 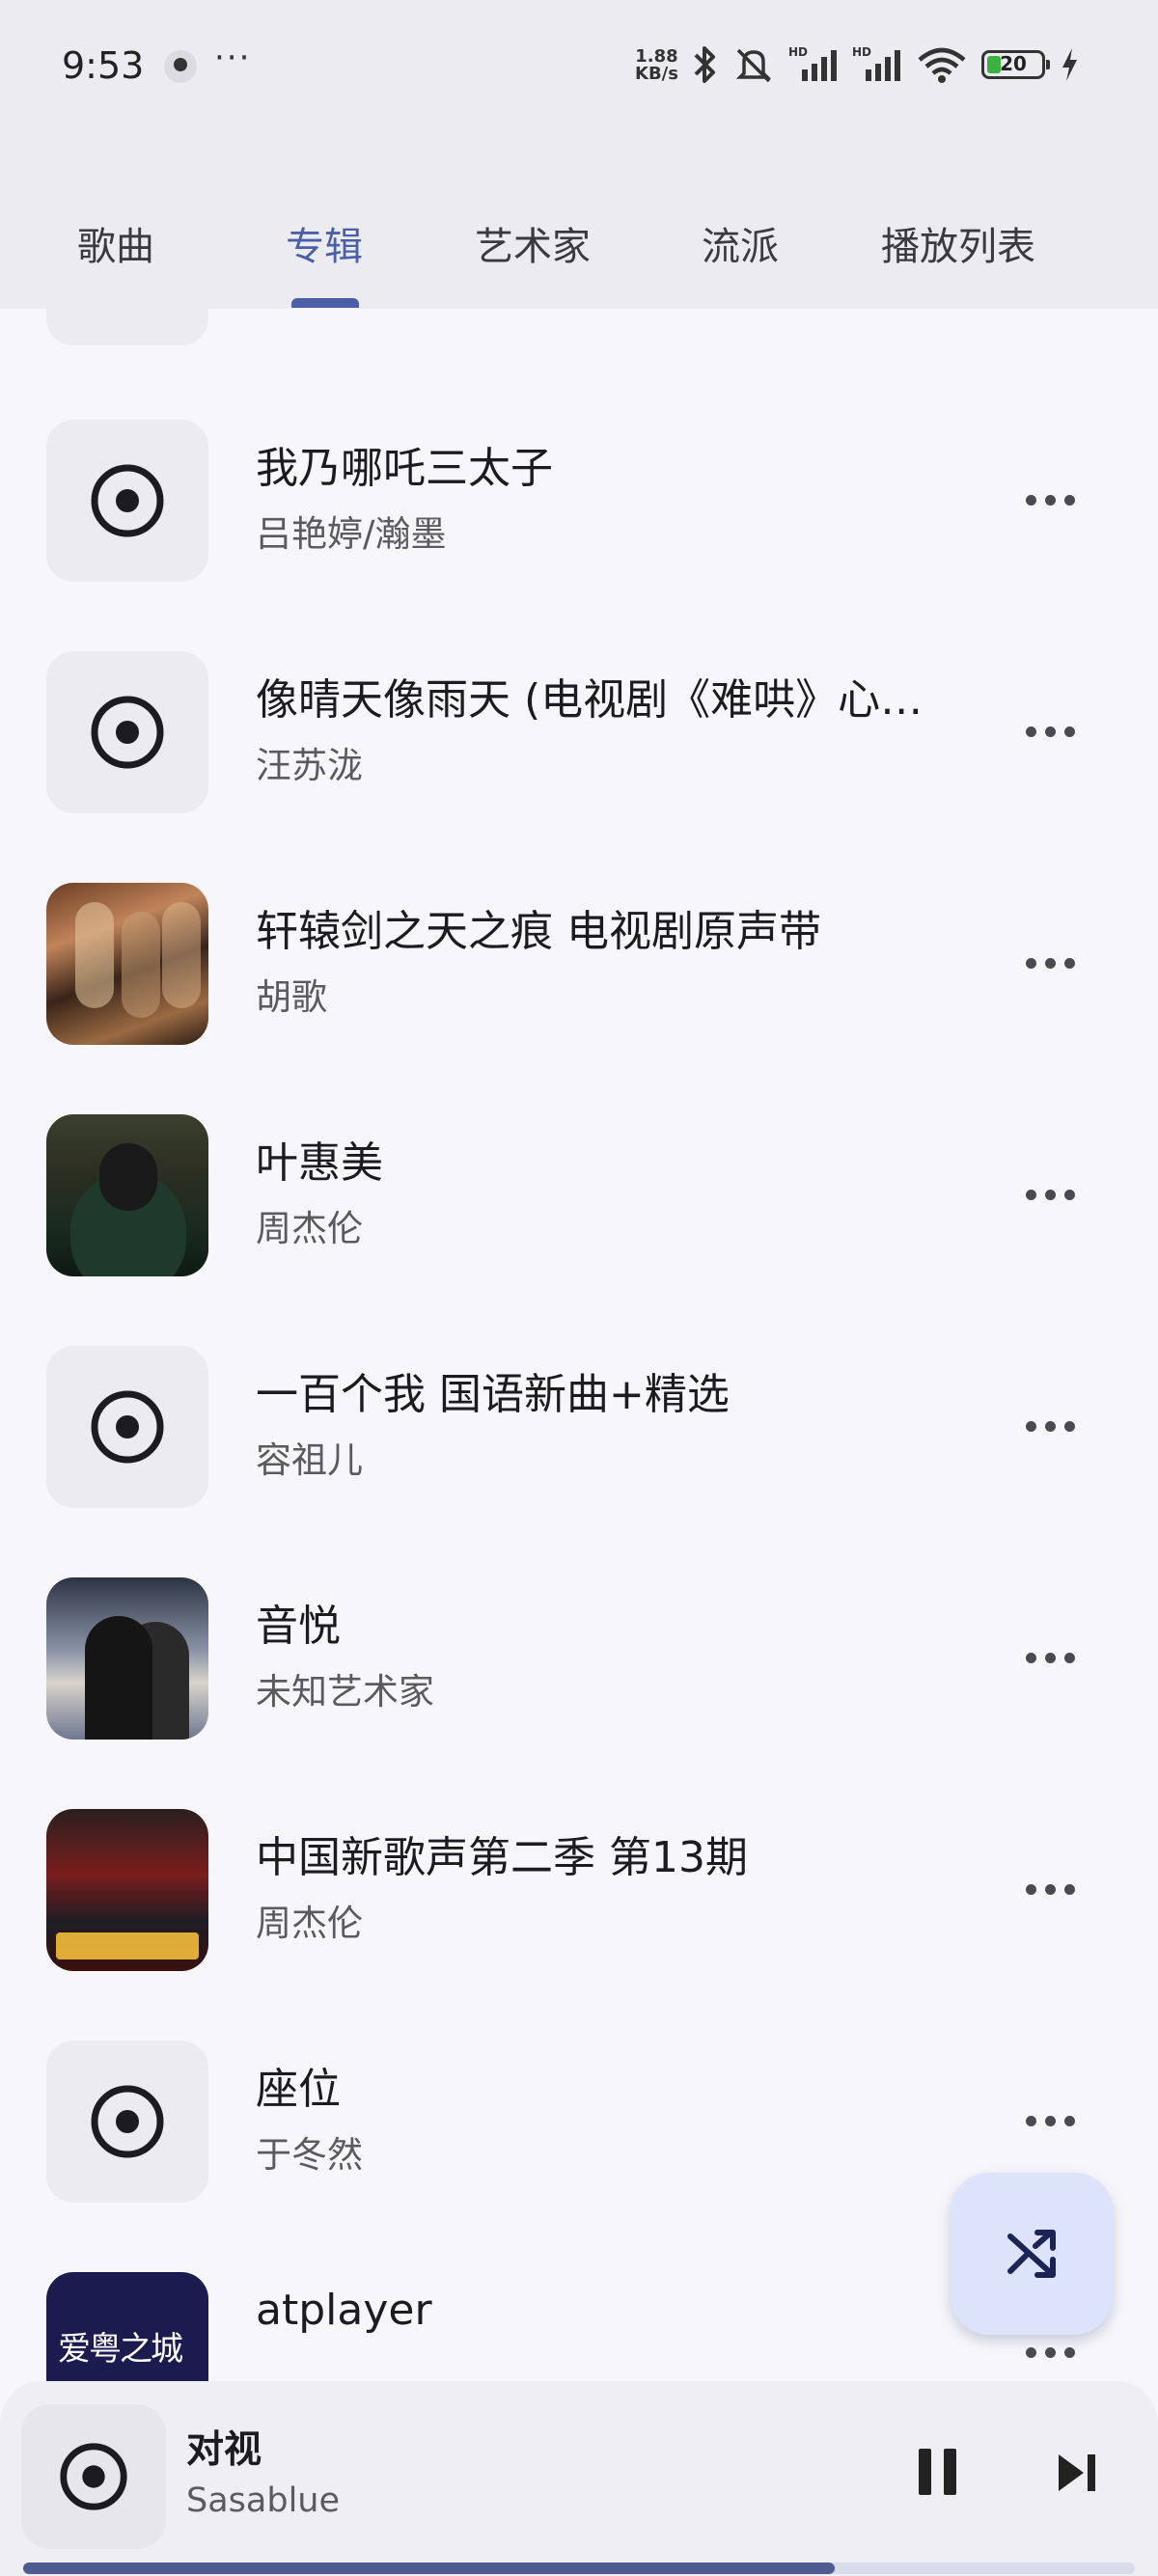 I want to click on album-title: 叶惠美, so click(x=319, y=1163).